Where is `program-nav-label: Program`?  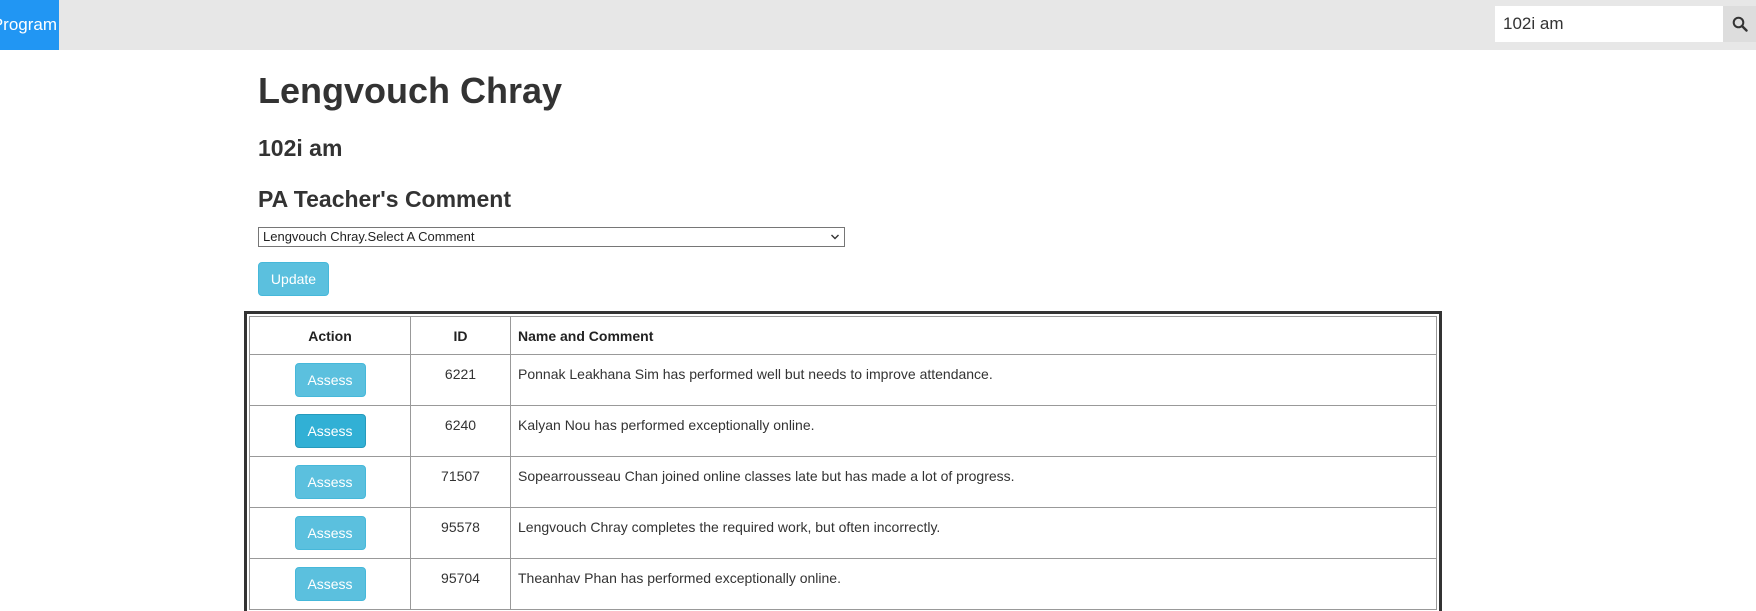
program-nav-label: Program is located at coordinates (28, 24).